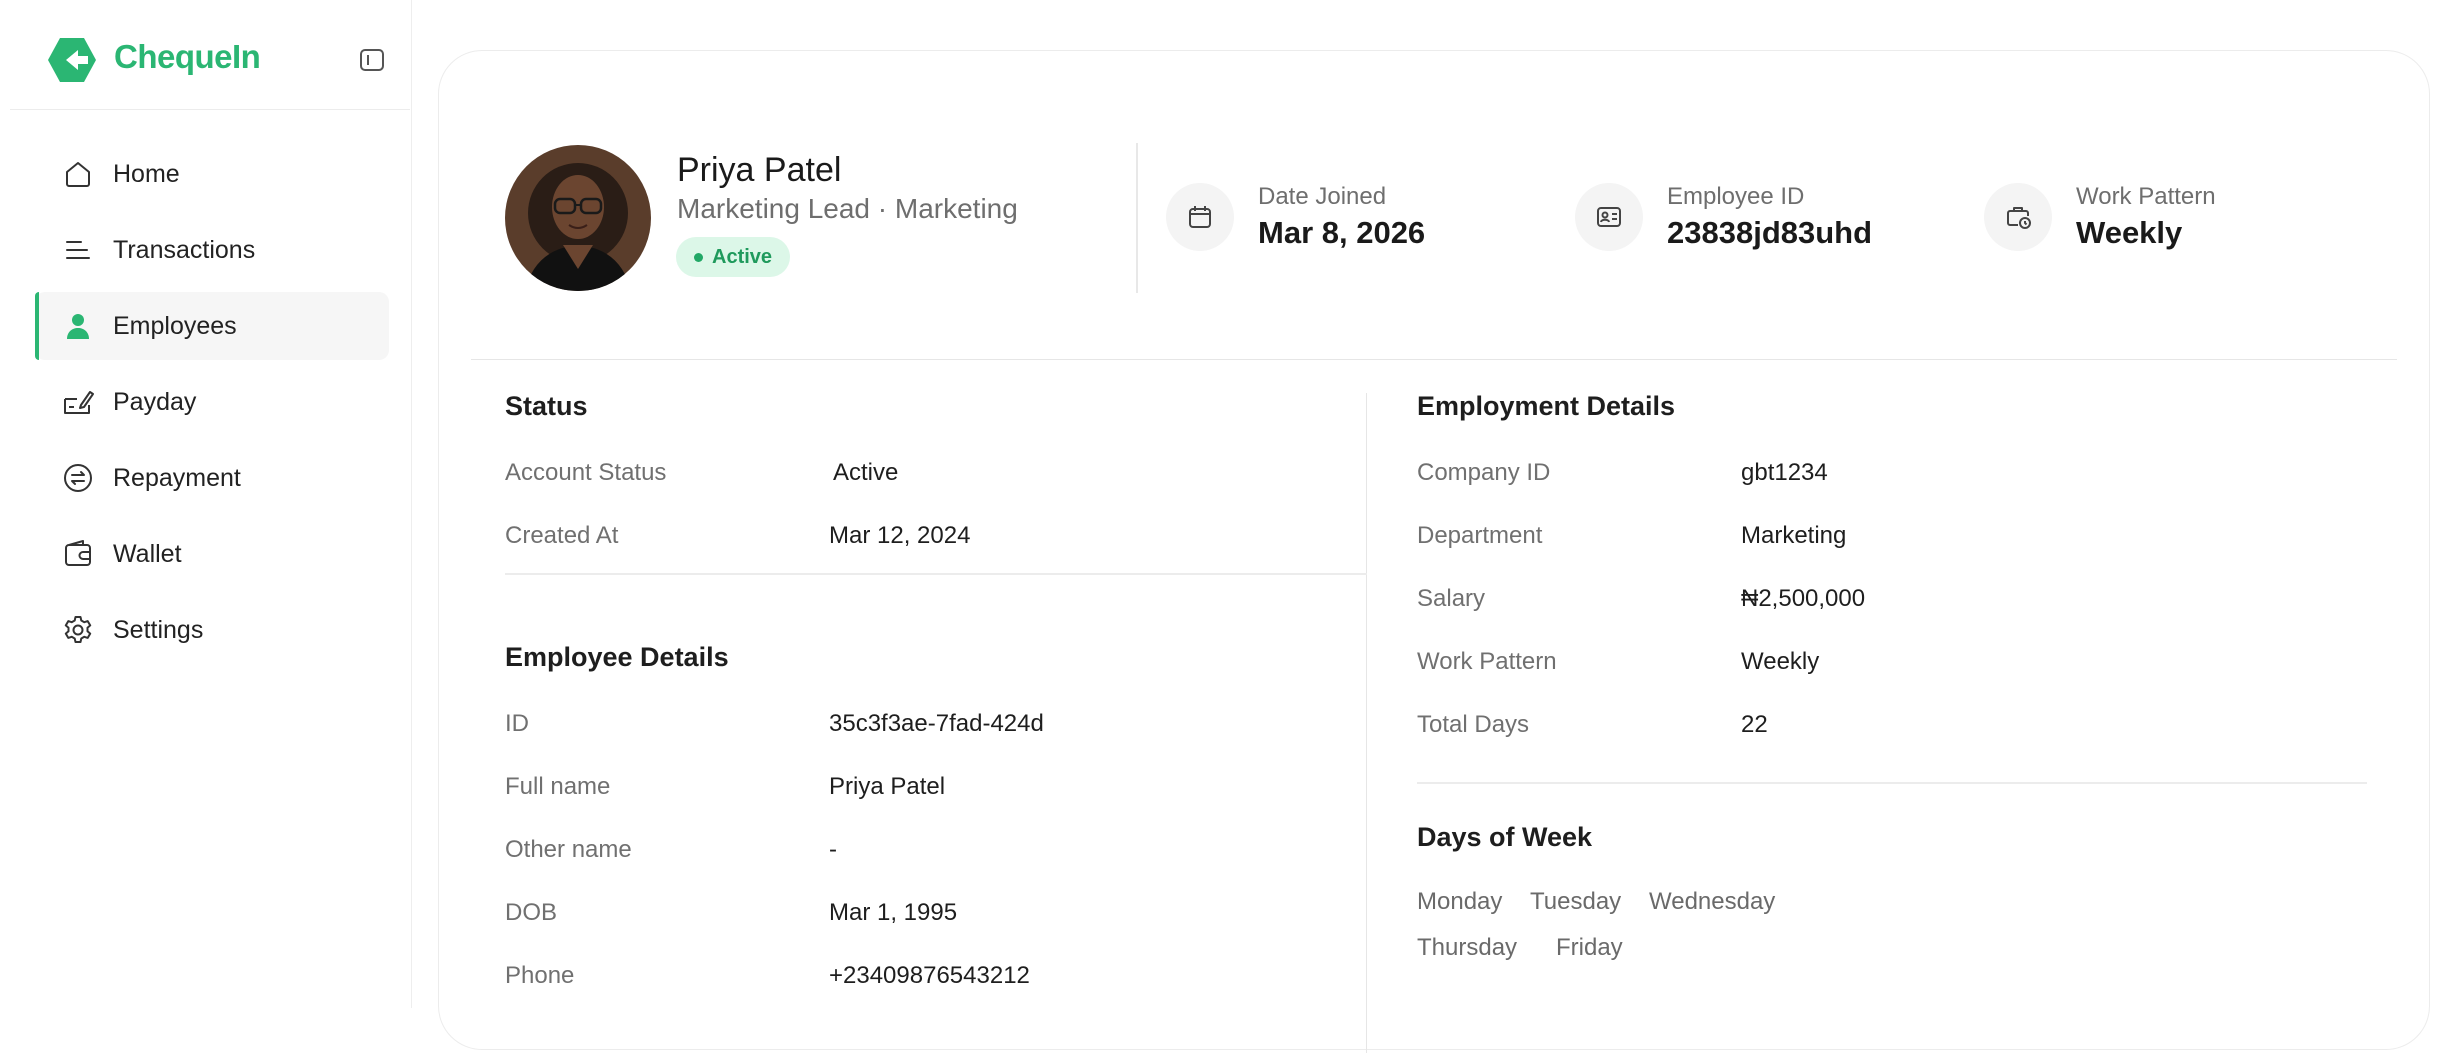 This screenshot has height=1053, width=2452. Describe the element at coordinates (78, 629) in the screenshot. I see `gear-icon` at that location.